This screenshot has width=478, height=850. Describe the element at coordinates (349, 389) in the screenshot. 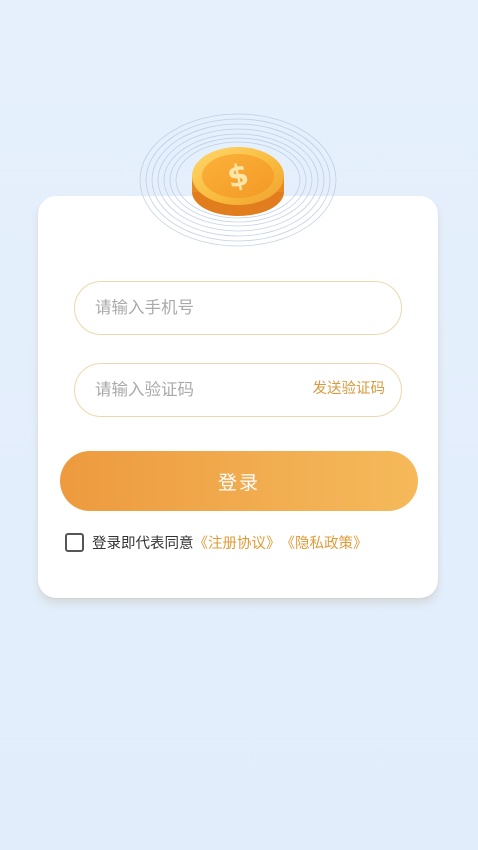

I see `send-code-button: 发送验证码` at that location.